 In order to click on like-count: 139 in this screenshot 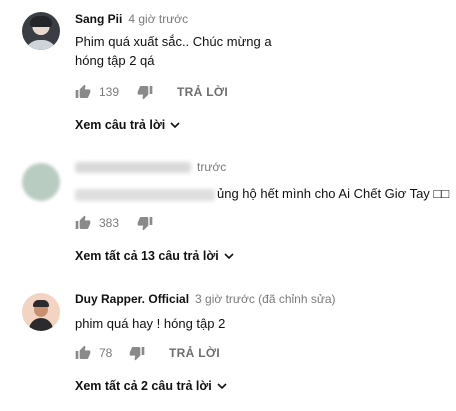, I will do `click(109, 92)`.